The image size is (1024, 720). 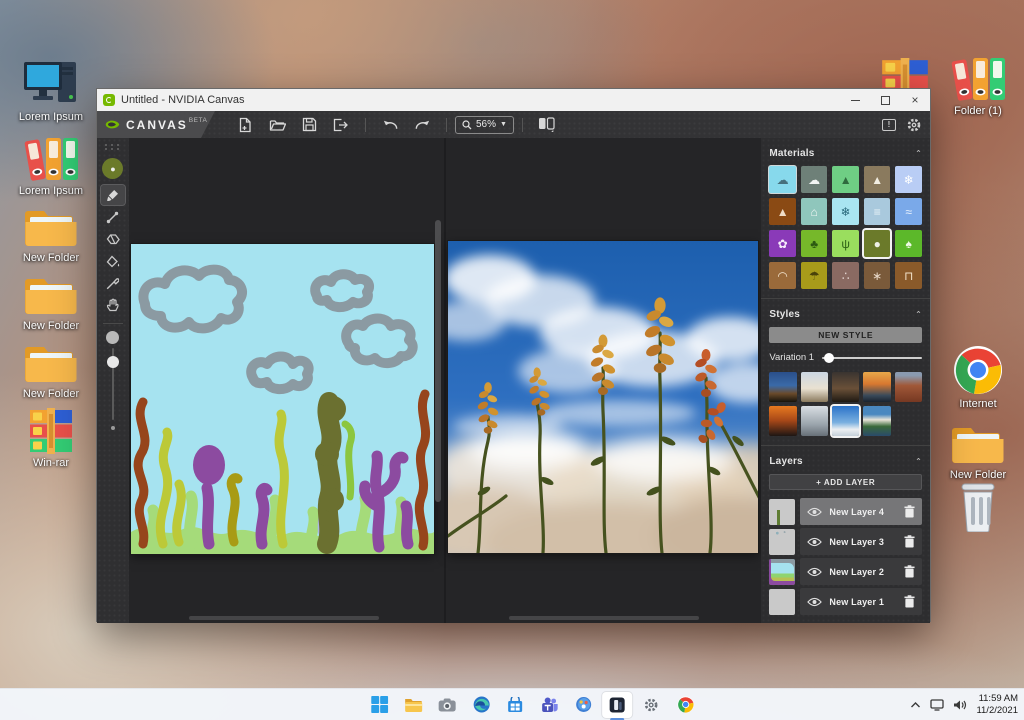 What do you see at coordinates (845, 243) in the screenshot?
I see `material-grass: ψ` at bounding box center [845, 243].